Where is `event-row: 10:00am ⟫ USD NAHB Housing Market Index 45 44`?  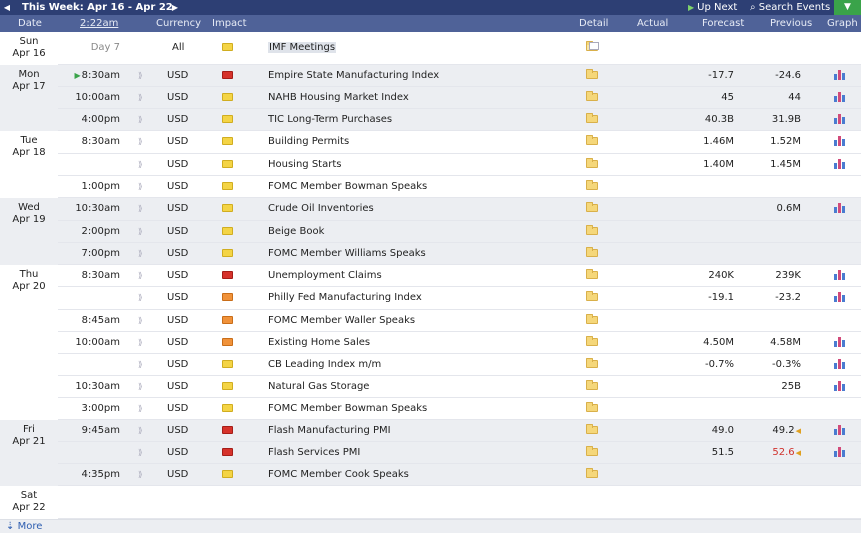 event-row: 10:00am ⟫ USD NAHB Housing Market Index 45 44 is located at coordinates (459, 98).